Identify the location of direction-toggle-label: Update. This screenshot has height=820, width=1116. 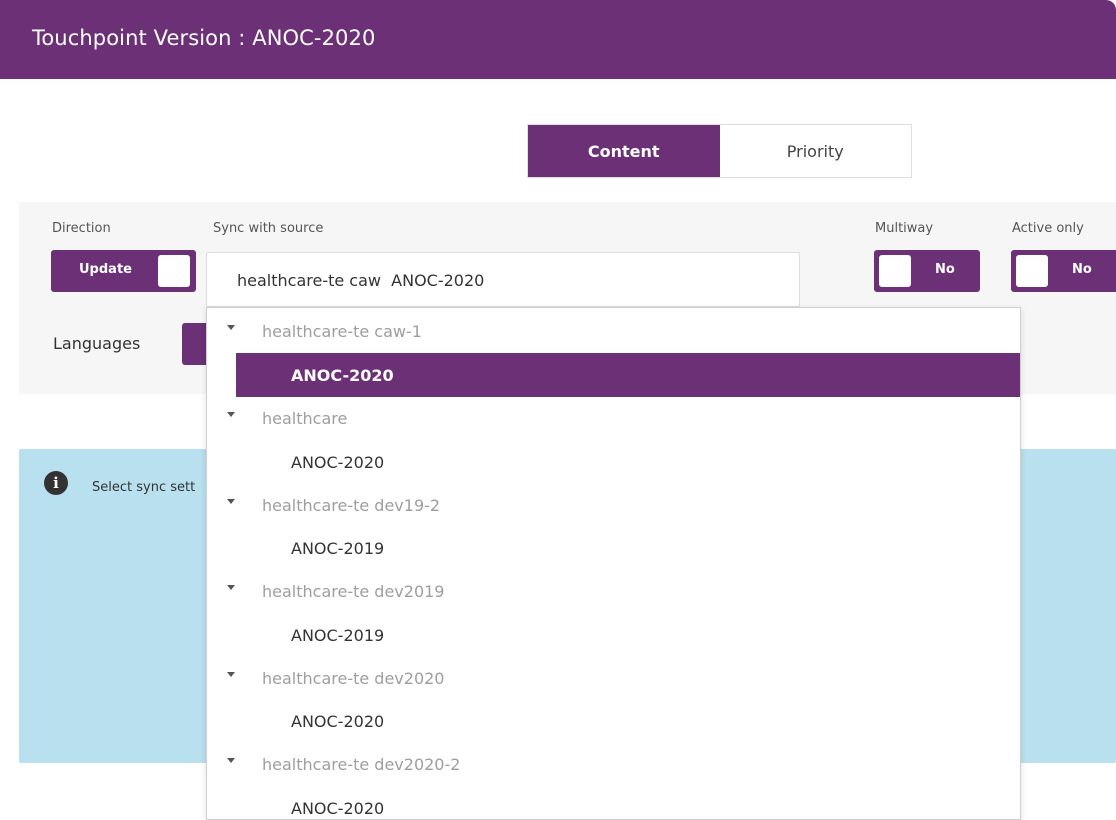
(105, 269).